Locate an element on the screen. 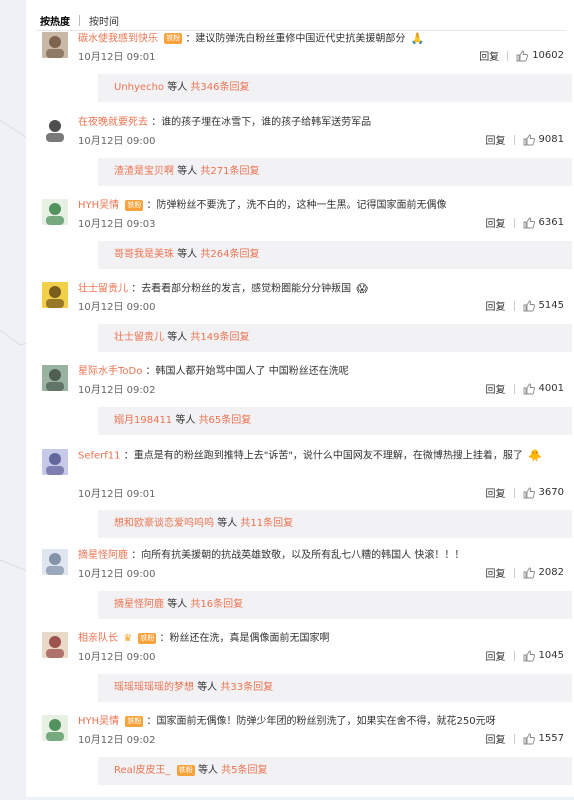 The width and height of the screenshot is (574, 800). username-link: 摘星怪阿鹿 is located at coordinates (103, 555).